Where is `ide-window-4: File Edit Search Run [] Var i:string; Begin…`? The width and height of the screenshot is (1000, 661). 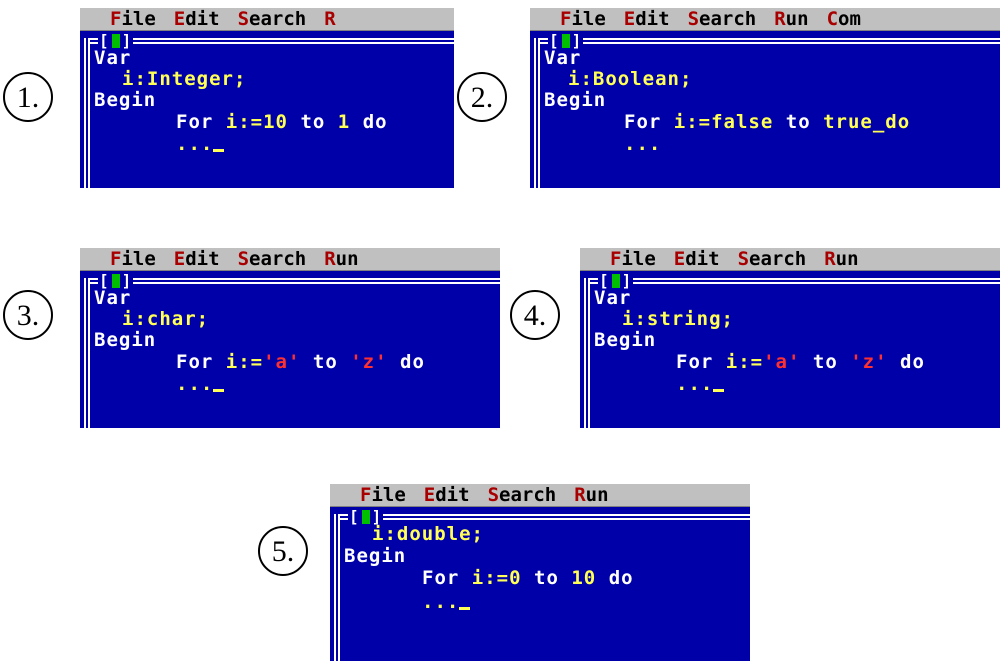
ide-window-4: File Edit Search Run [] Var i:string; Begin… is located at coordinates (790, 338).